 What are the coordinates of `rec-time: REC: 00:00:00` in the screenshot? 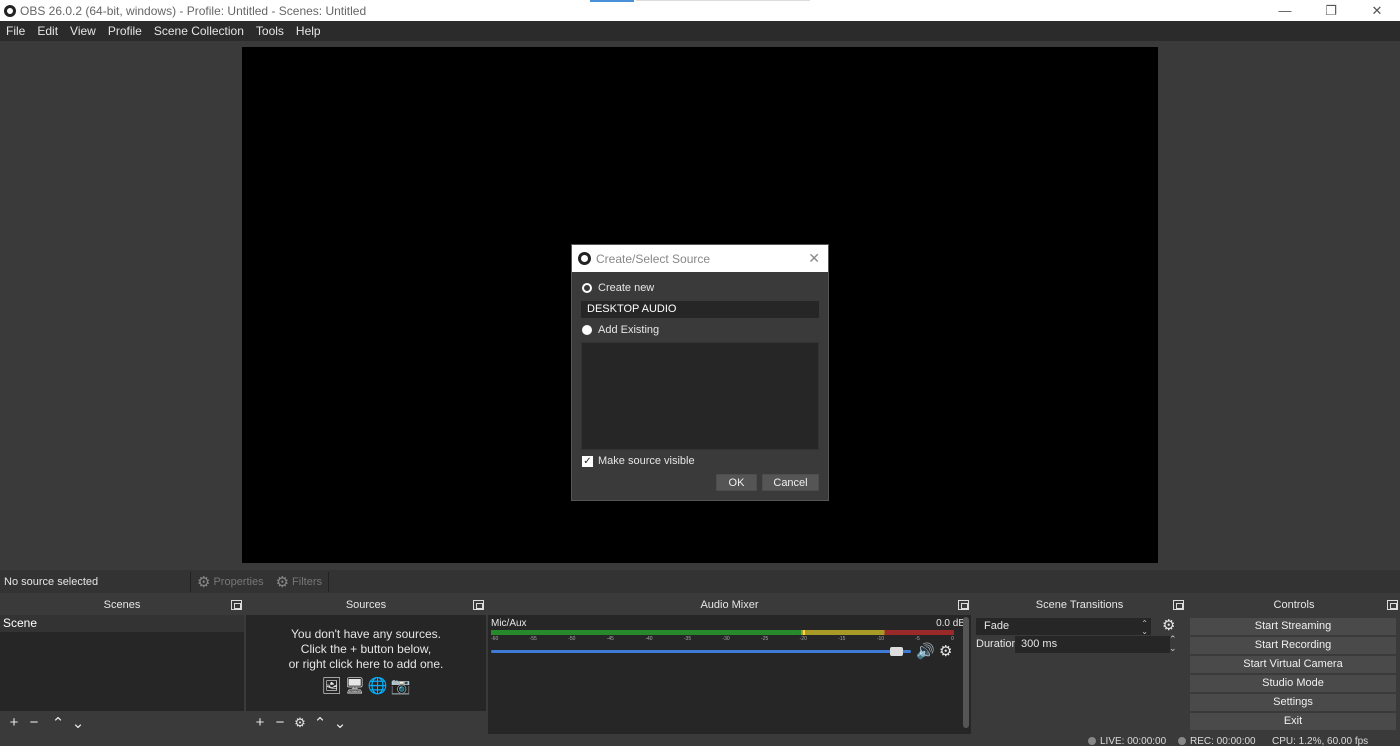 It's located at (1223, 741).